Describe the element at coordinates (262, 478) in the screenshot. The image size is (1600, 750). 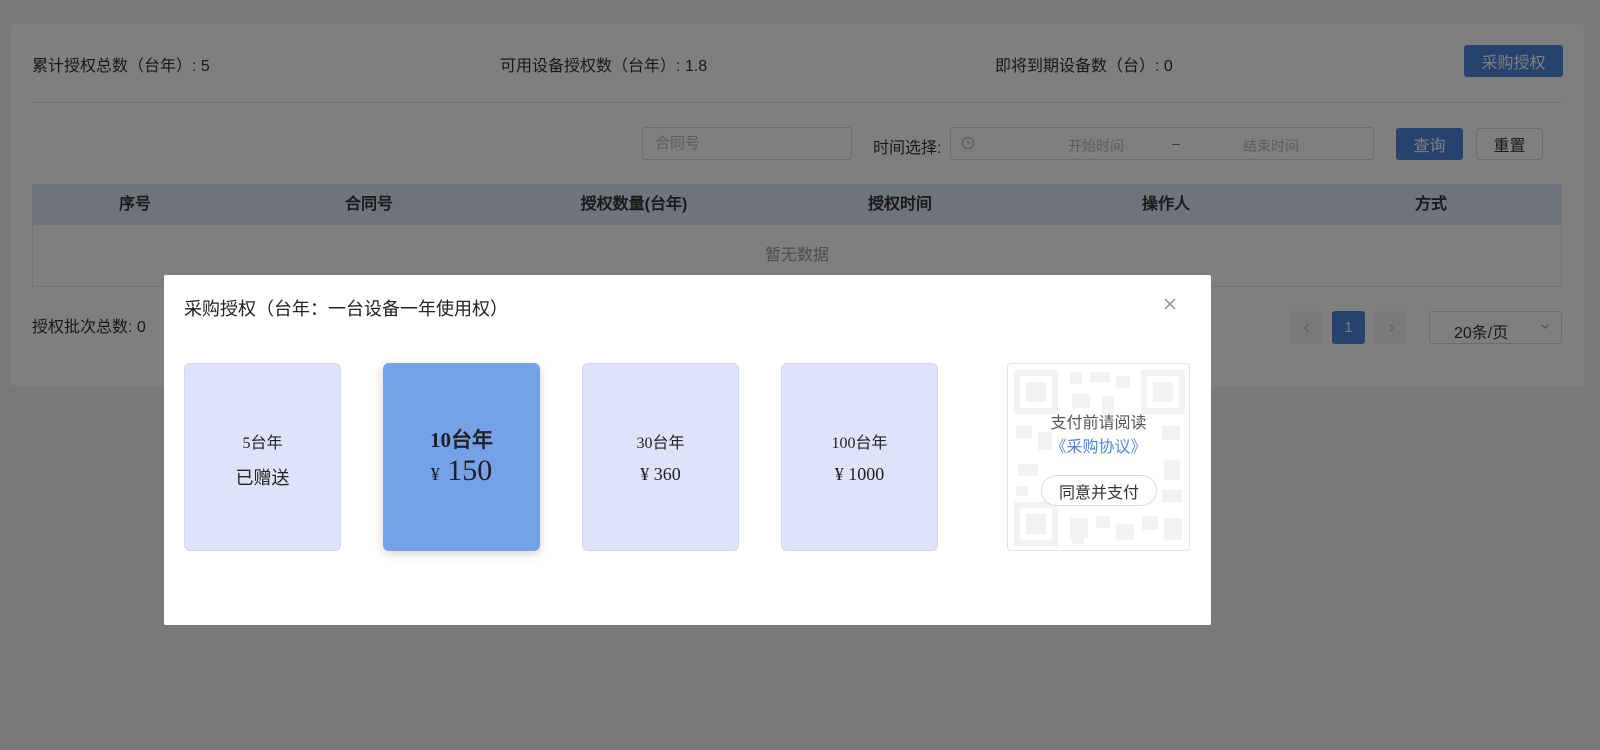
I see `package-price: 已赠送` at that location.